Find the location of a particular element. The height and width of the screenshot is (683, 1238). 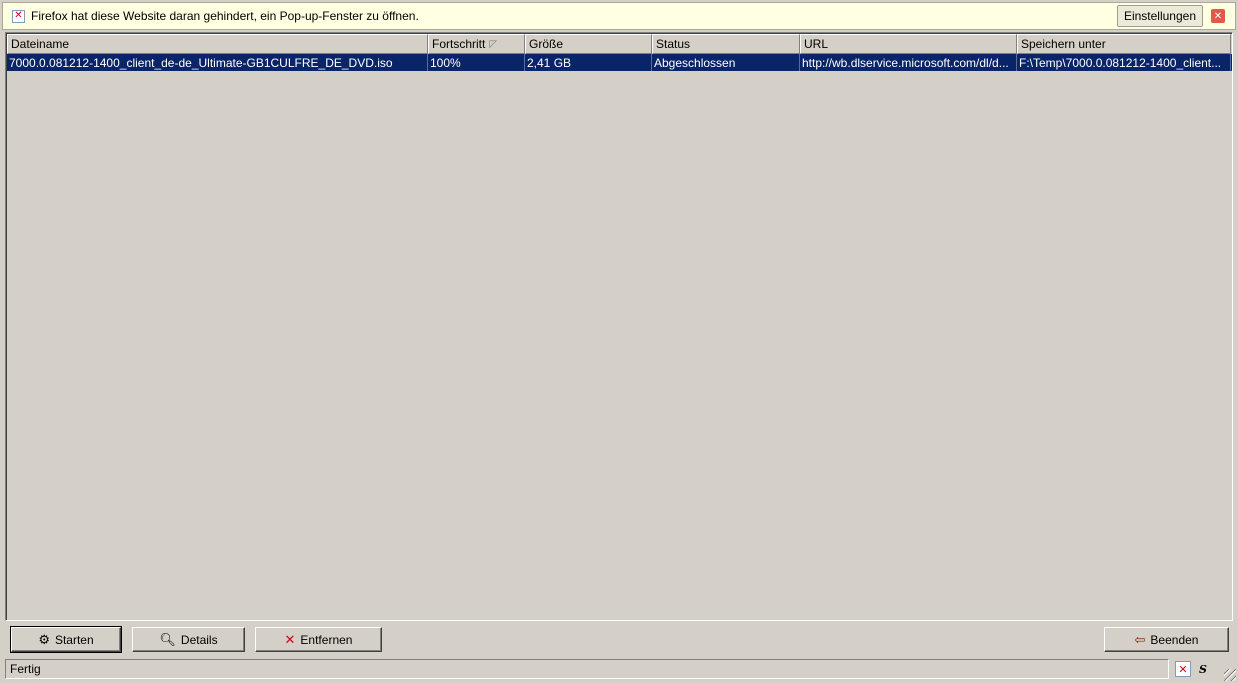

column-header-size: Größe is located at coordinates (588, 44).